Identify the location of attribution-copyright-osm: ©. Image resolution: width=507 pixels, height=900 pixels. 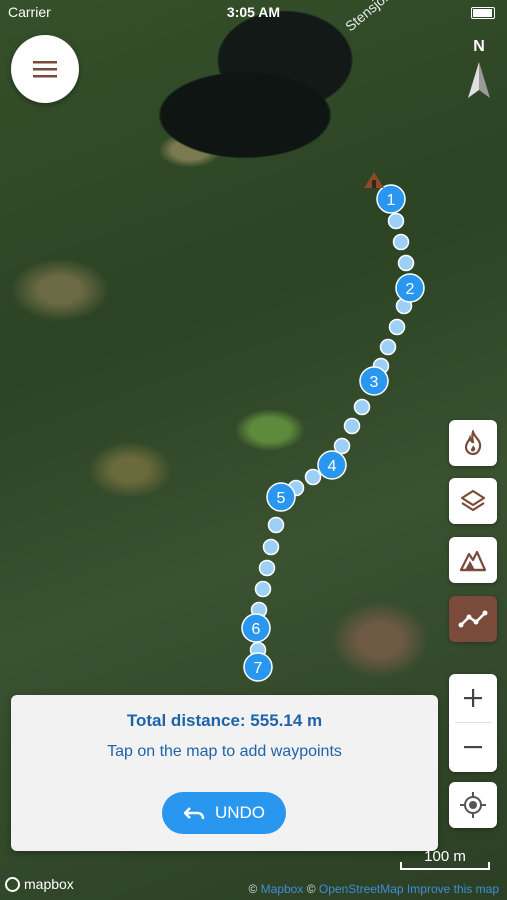
(311, 889).